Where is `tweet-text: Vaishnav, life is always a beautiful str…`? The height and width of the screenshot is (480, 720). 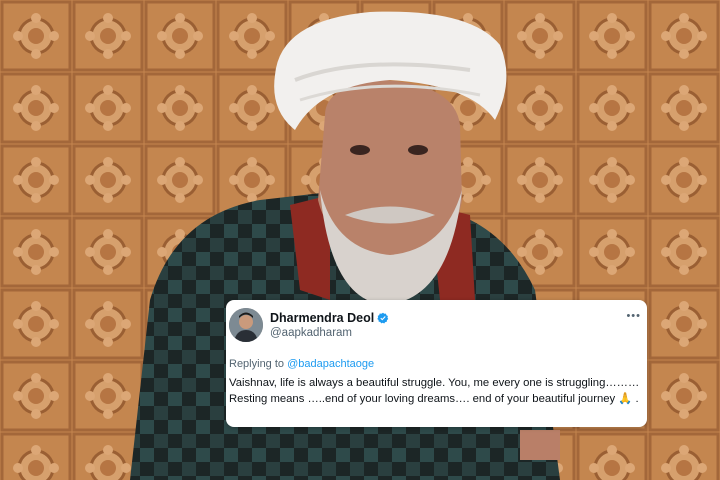 tweet-text: Vaishnav, life is always a beautiful str… is located at coordinates (434, 391).